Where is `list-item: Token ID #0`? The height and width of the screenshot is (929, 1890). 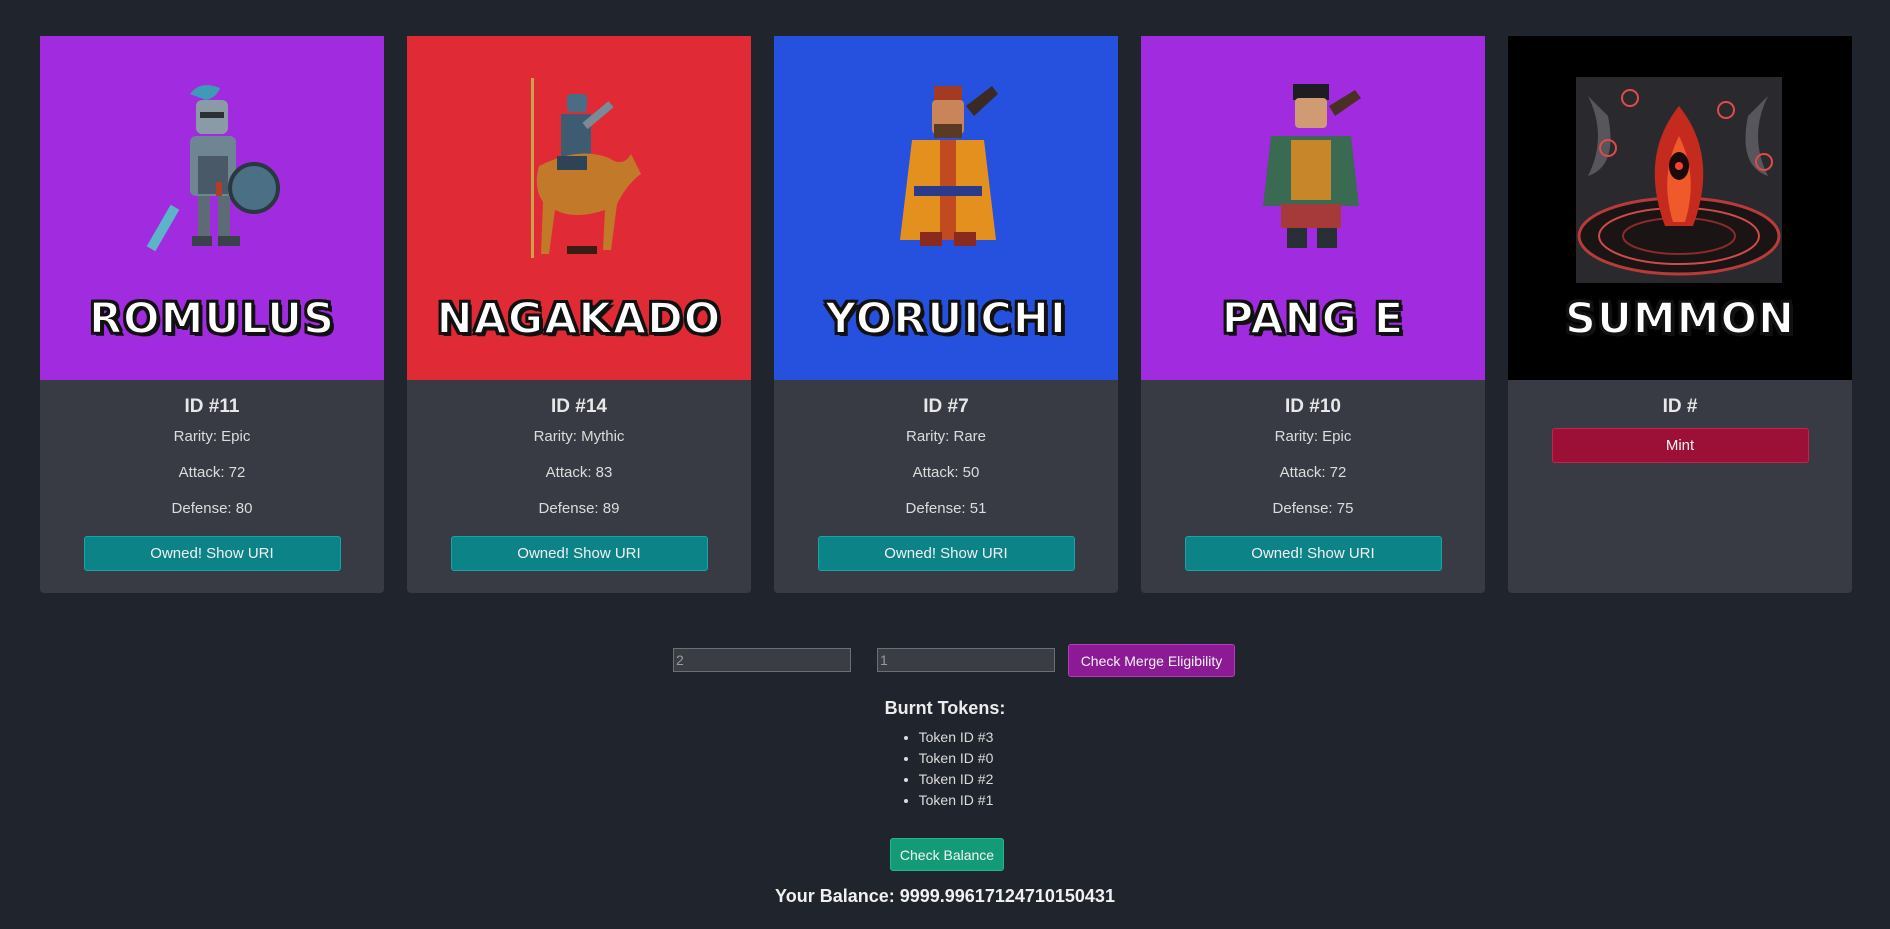 list-item: Token ID #0 is located at coordinates (956, 758).